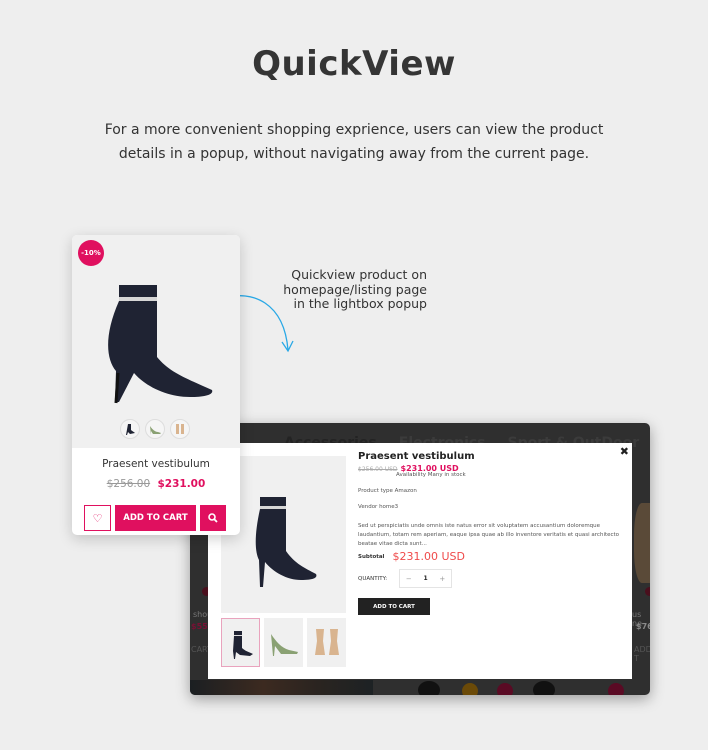 The width and height of the screenshot is (708, 750). Describe the element at coordinates (156, 484) in the screenshot. I see `product-price: $256.00 $231.00` at that location.